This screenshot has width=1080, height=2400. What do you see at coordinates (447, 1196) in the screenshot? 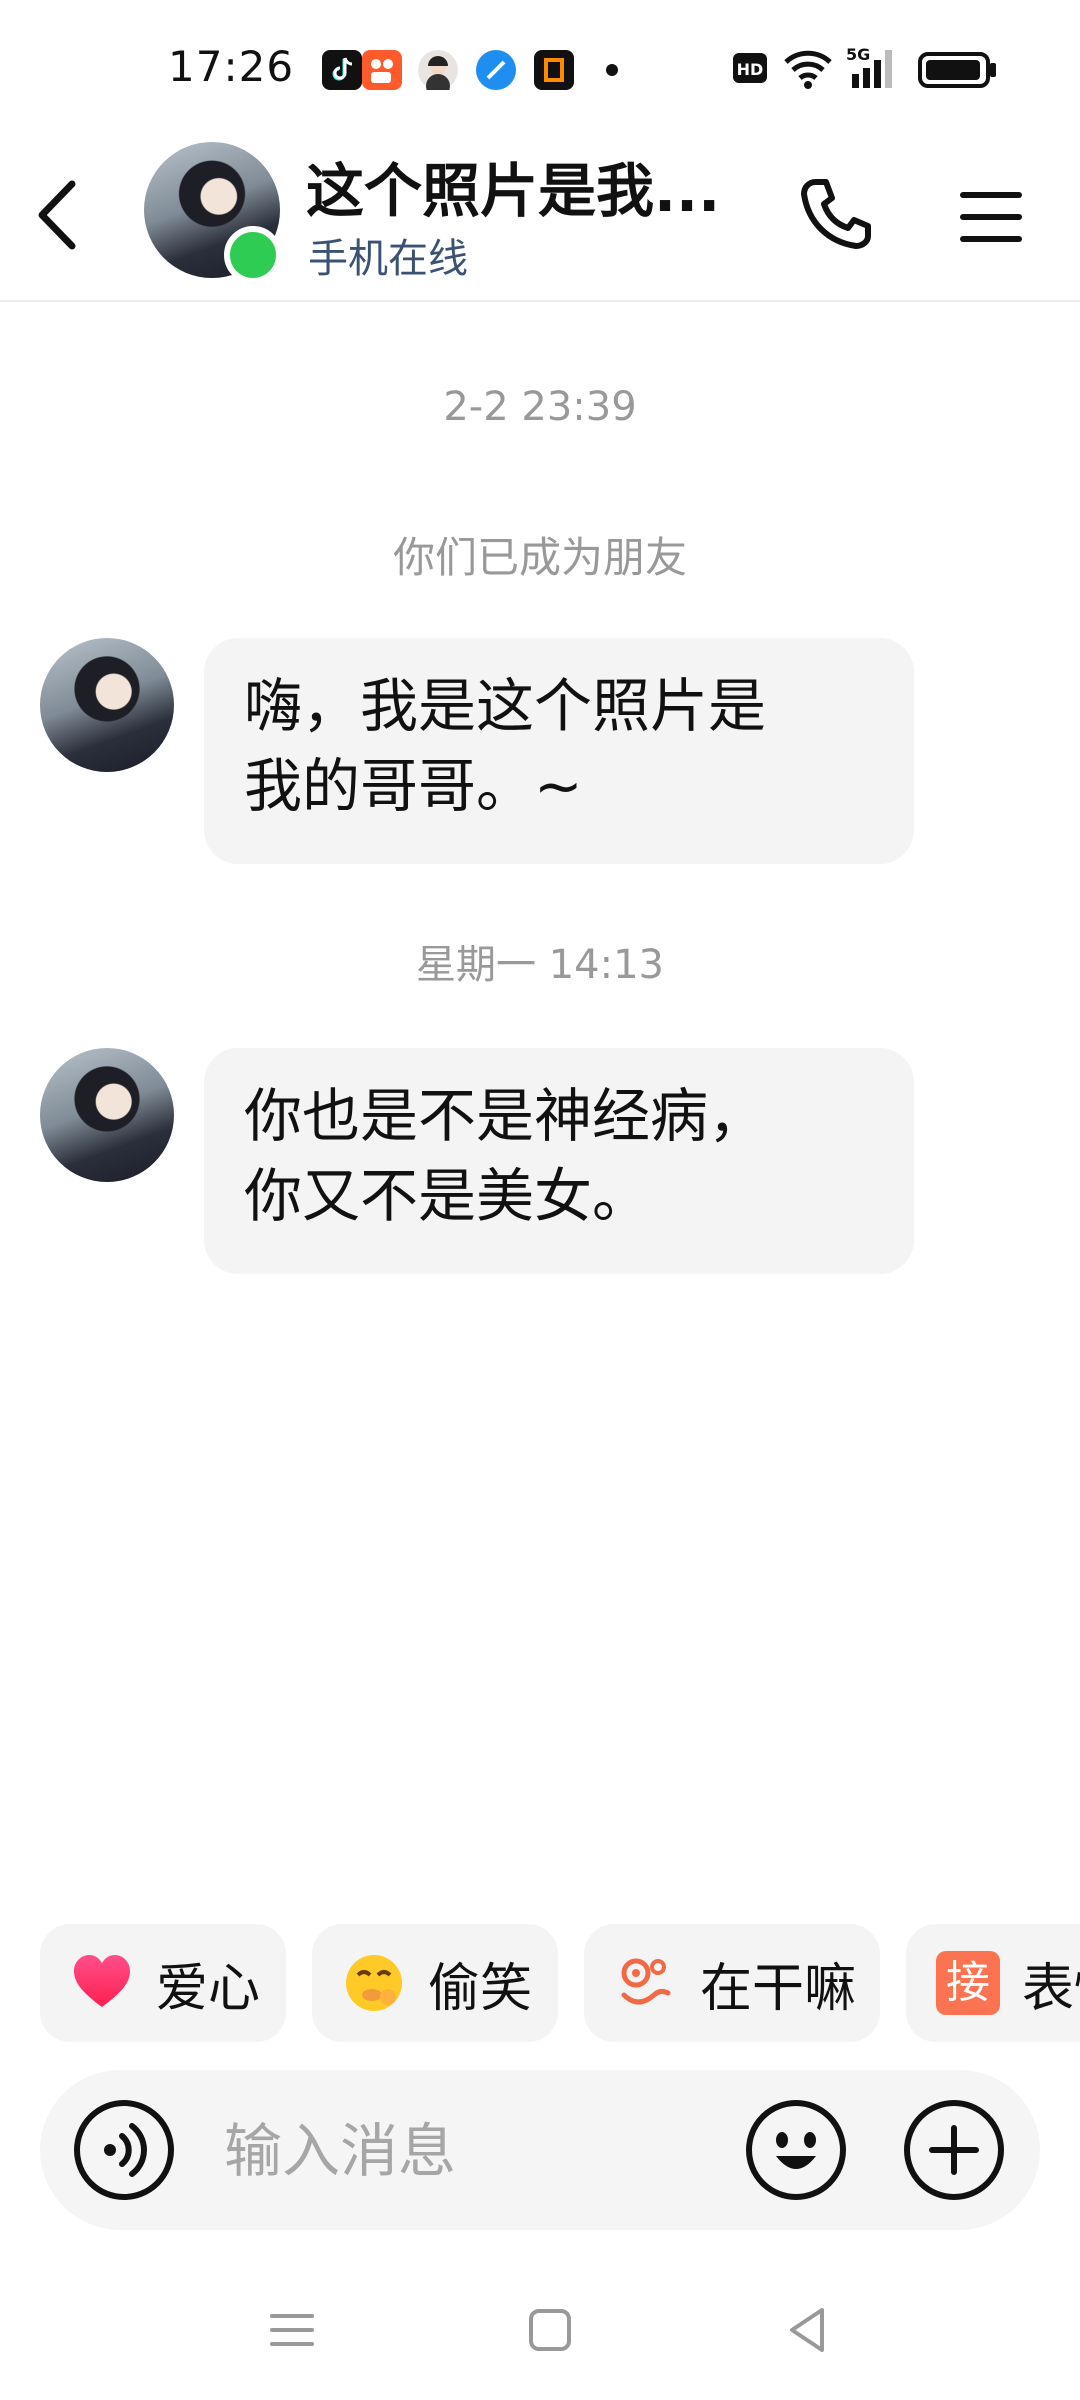
I see `message-text-line: 你又不是美女。` at bounding box center [447, 1196].